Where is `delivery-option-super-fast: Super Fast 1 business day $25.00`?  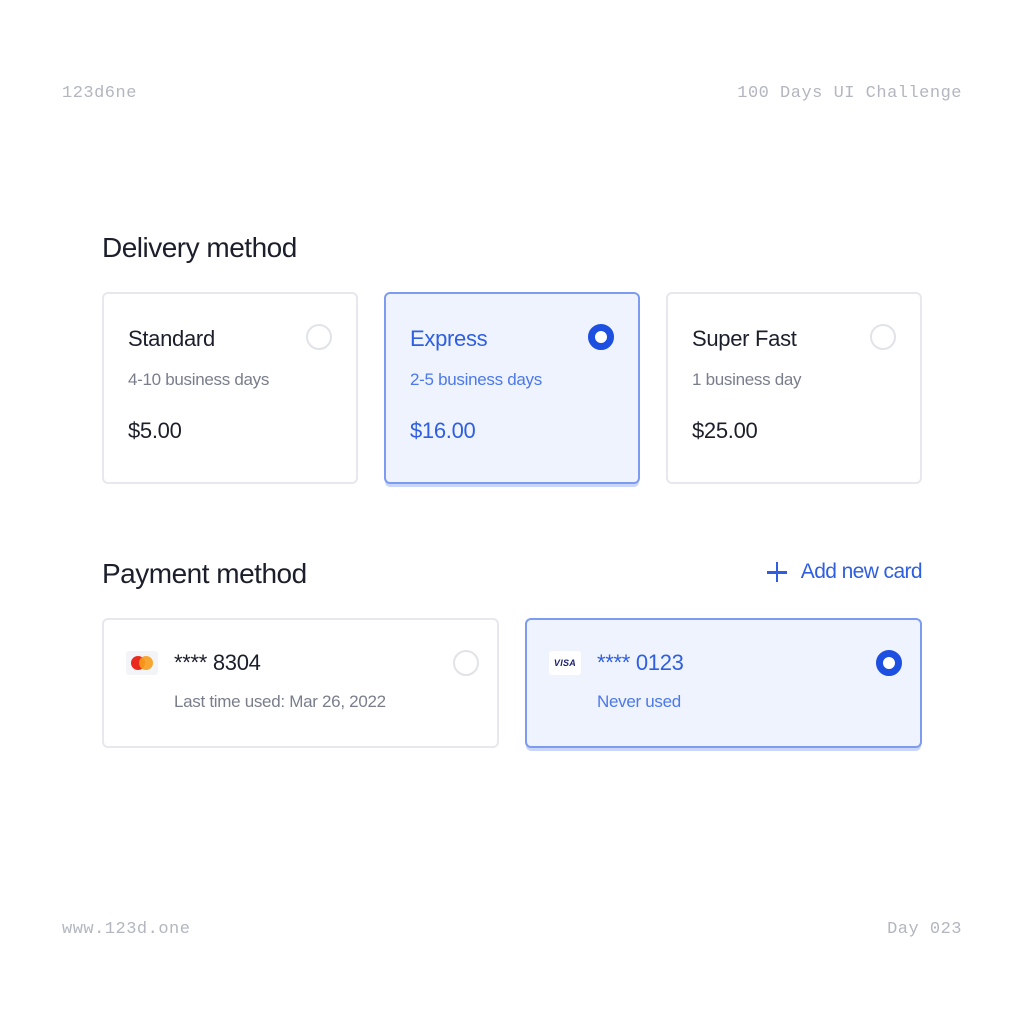
delivery-option-super-fast: Super Fast 1 business day $25.00 is located at coordinates (794, 388).